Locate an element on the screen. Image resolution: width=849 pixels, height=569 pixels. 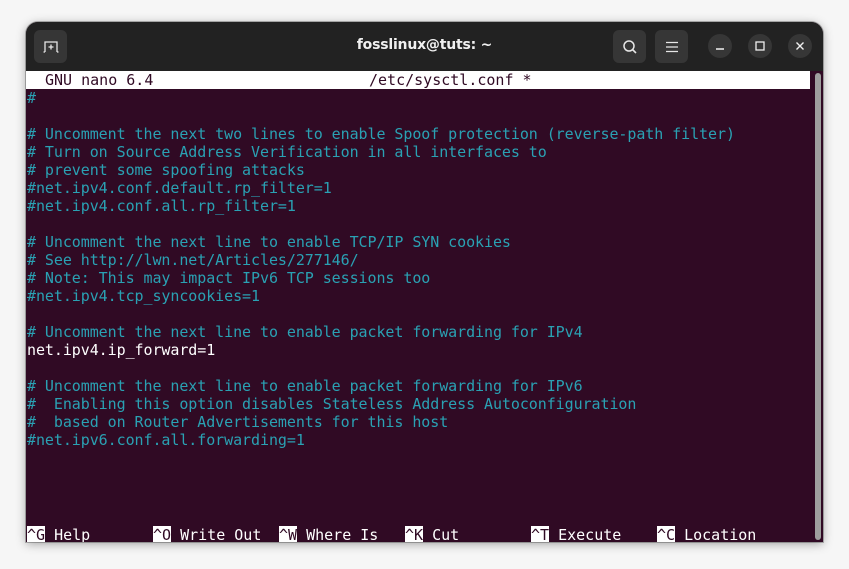
close-icon is located at coordinates (800, 46).